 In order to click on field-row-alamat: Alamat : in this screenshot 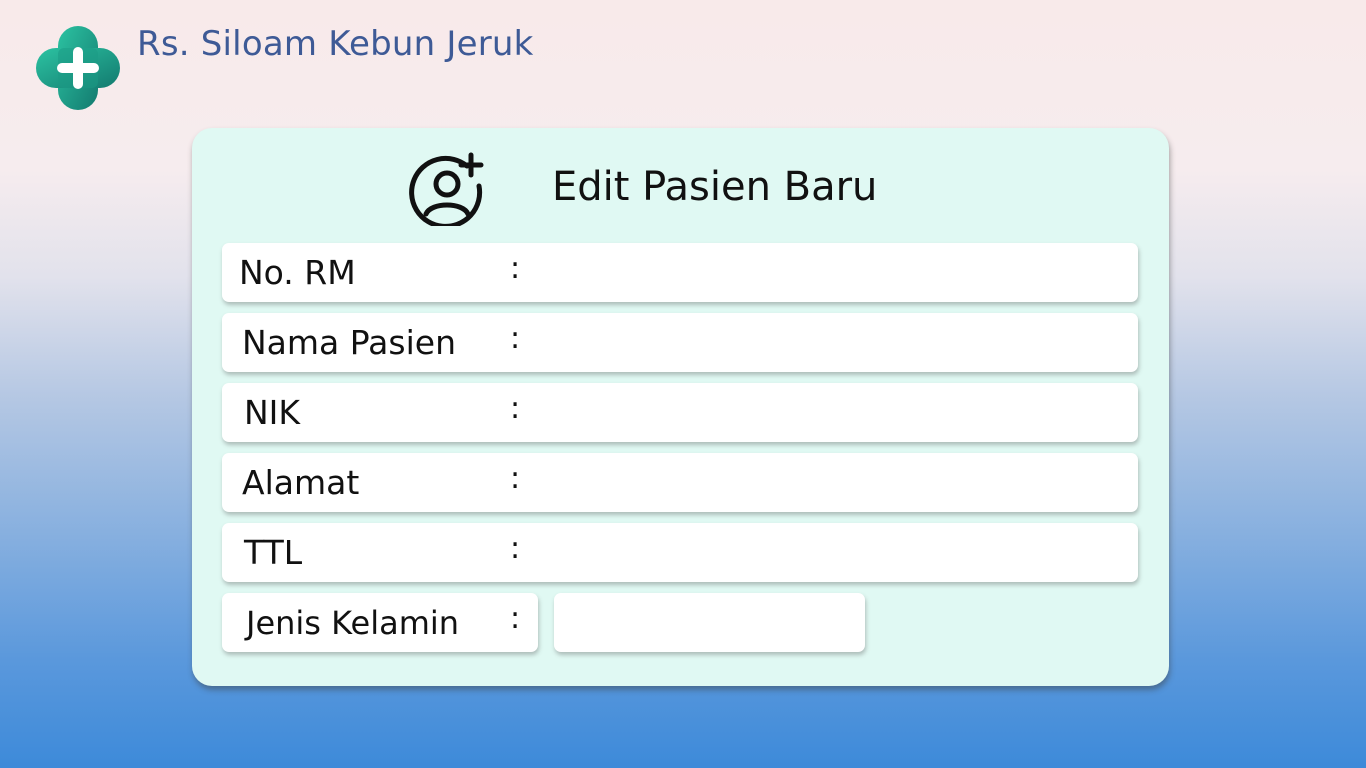, I will do `click(680, 482)`.